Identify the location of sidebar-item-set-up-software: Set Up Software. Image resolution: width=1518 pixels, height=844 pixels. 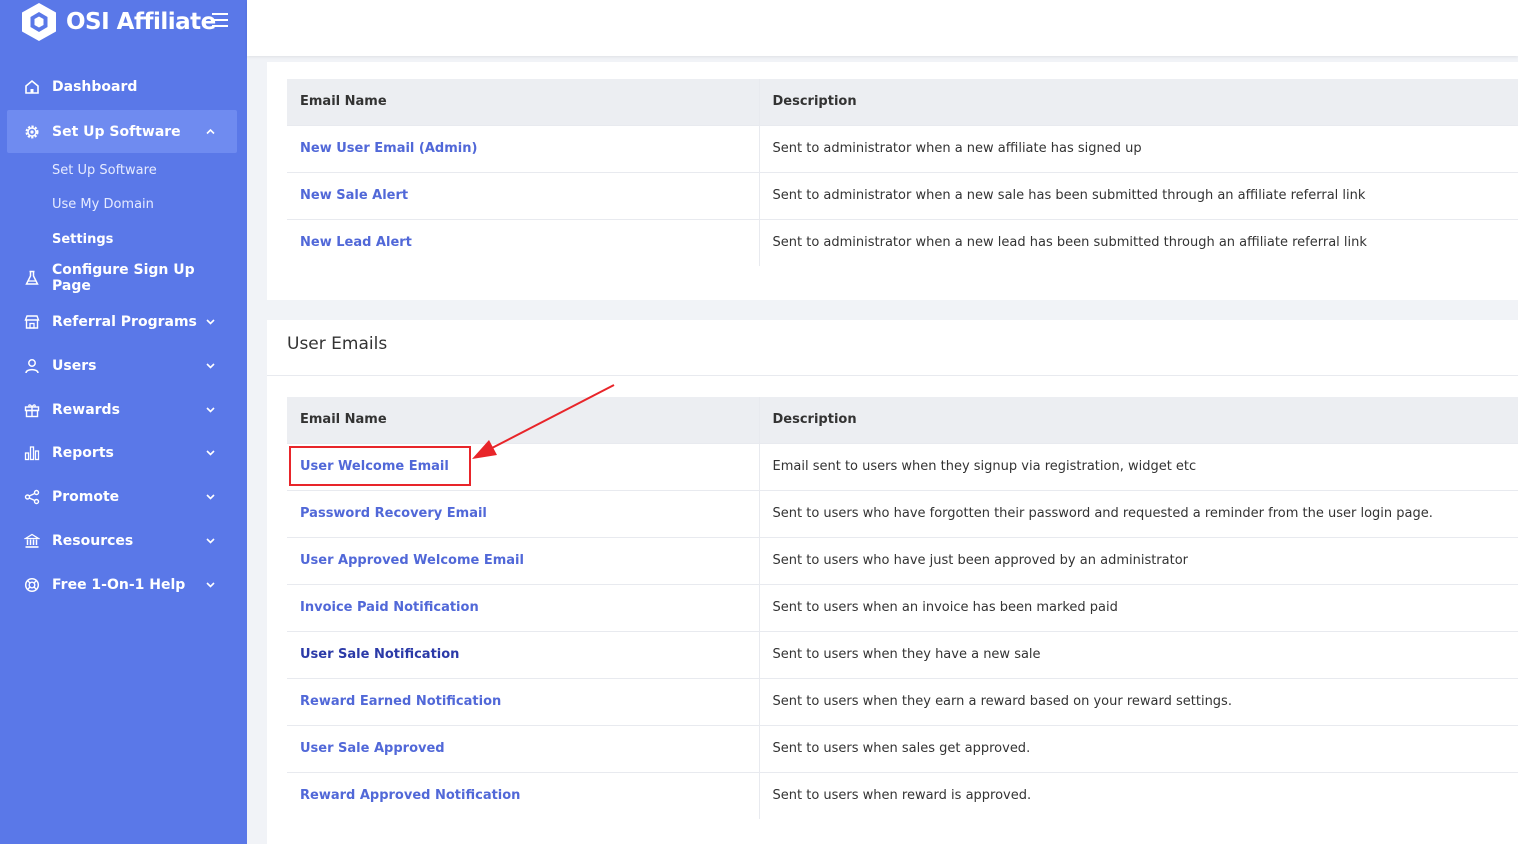
(122, 131).